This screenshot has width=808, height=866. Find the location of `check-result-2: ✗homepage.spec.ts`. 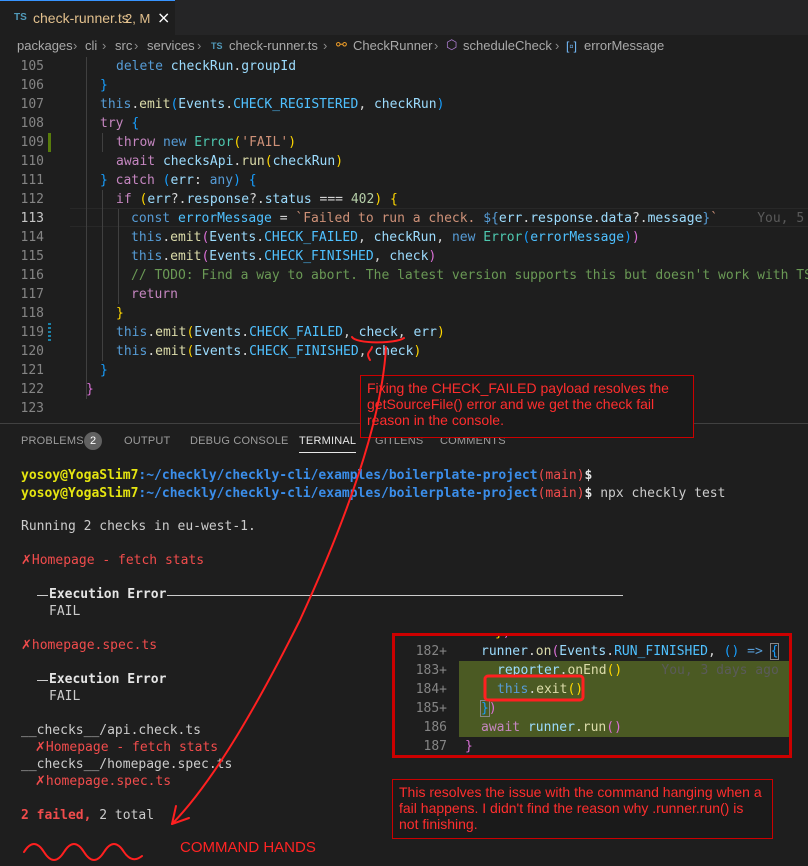

check-result-2: ✗homepage.spec.ts is located at coordinates (89, 645).